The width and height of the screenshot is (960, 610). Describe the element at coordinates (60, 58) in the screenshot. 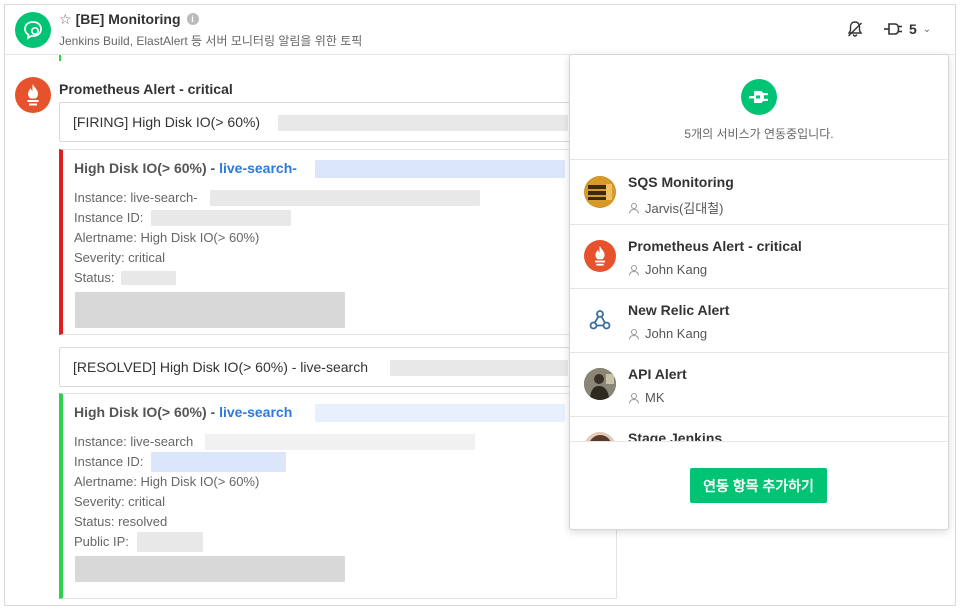

I see `previous-attachment-edge` at that location.